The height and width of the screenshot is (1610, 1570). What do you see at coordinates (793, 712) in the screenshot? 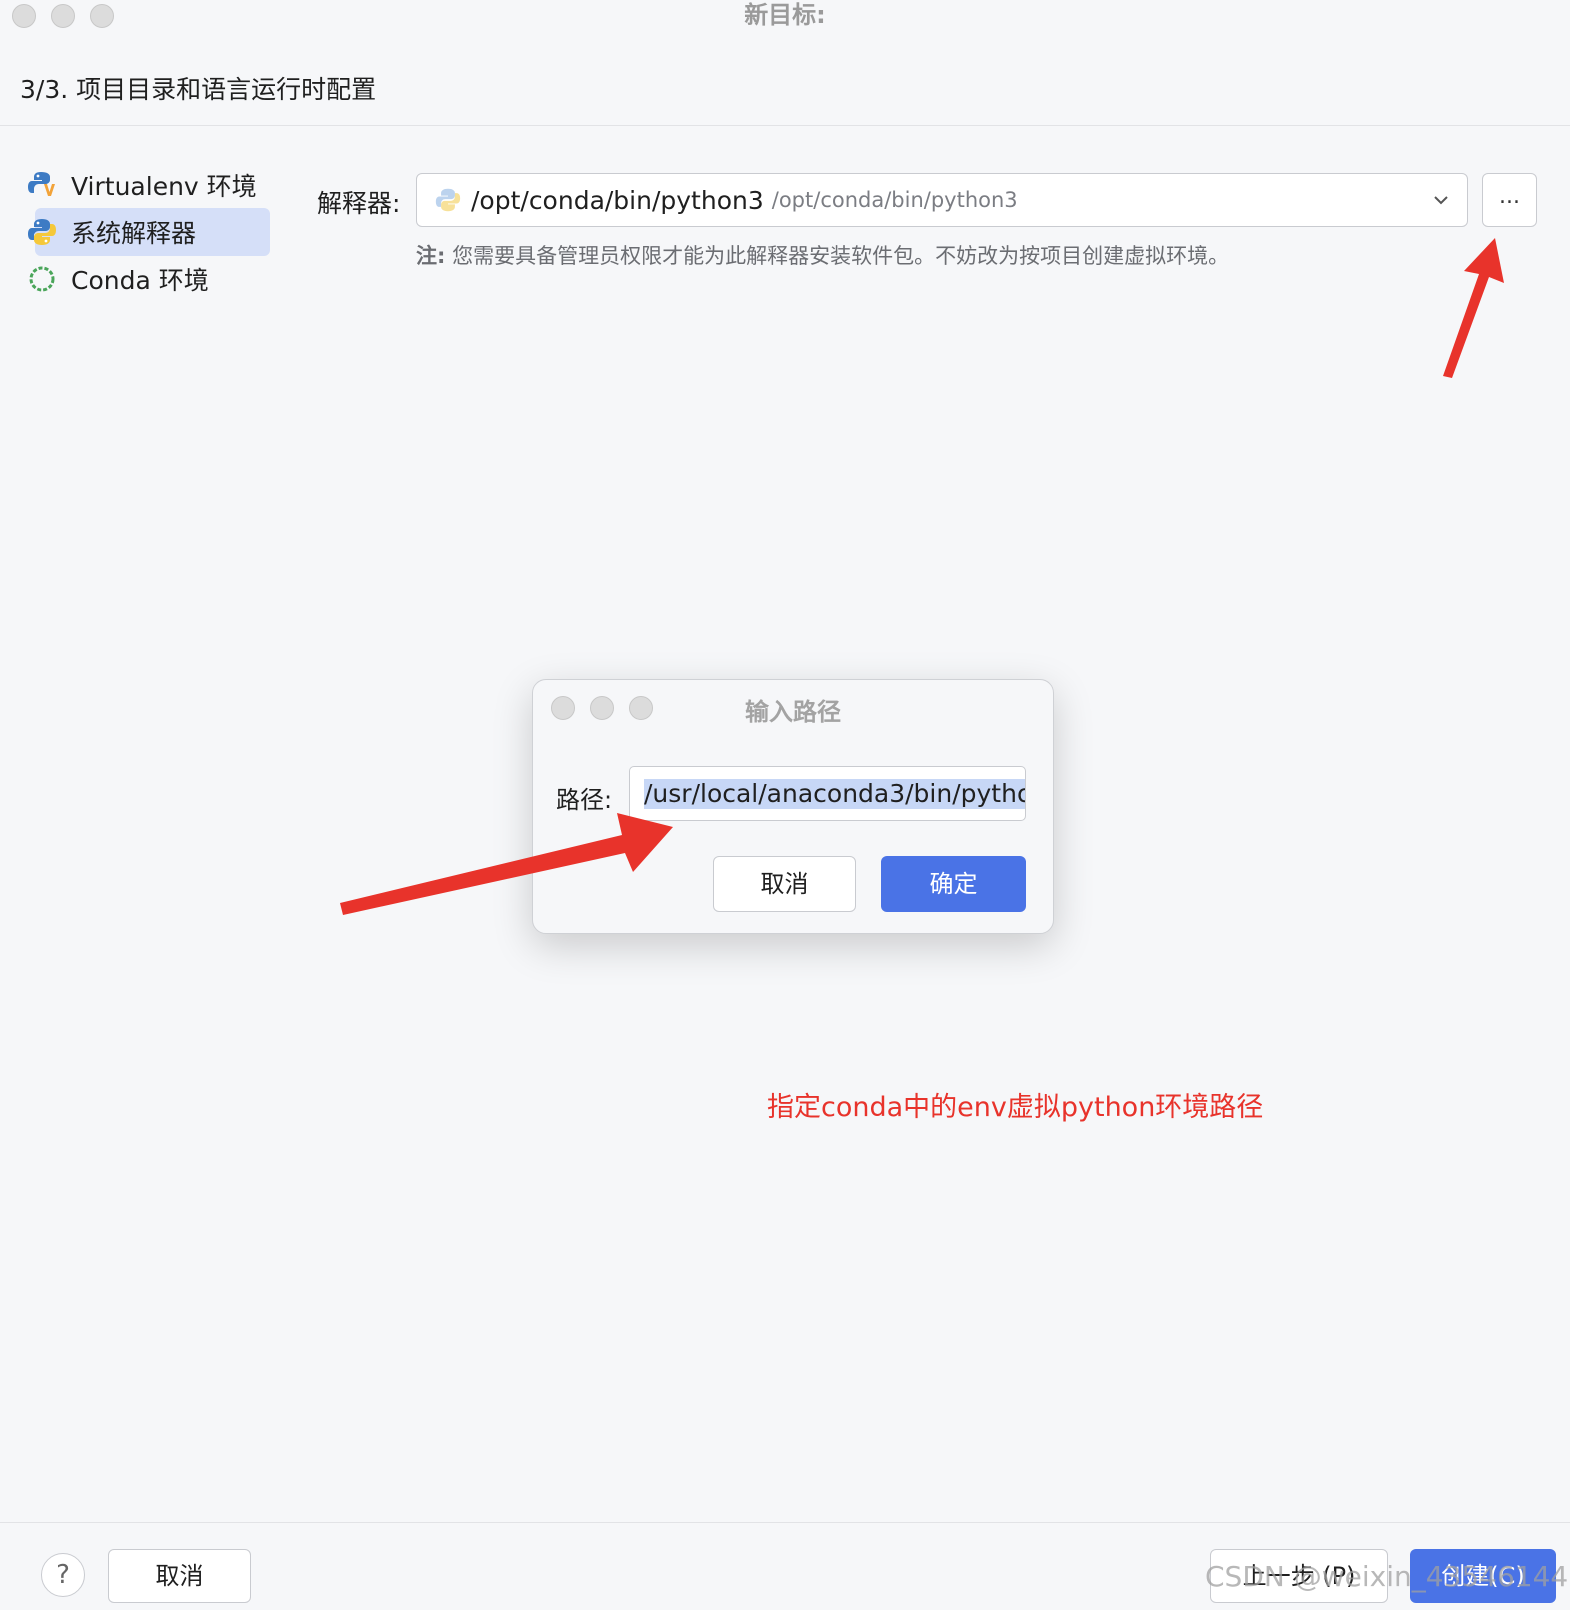
I see `dialog-title: 输入路径` at bounding box center [793, 712].